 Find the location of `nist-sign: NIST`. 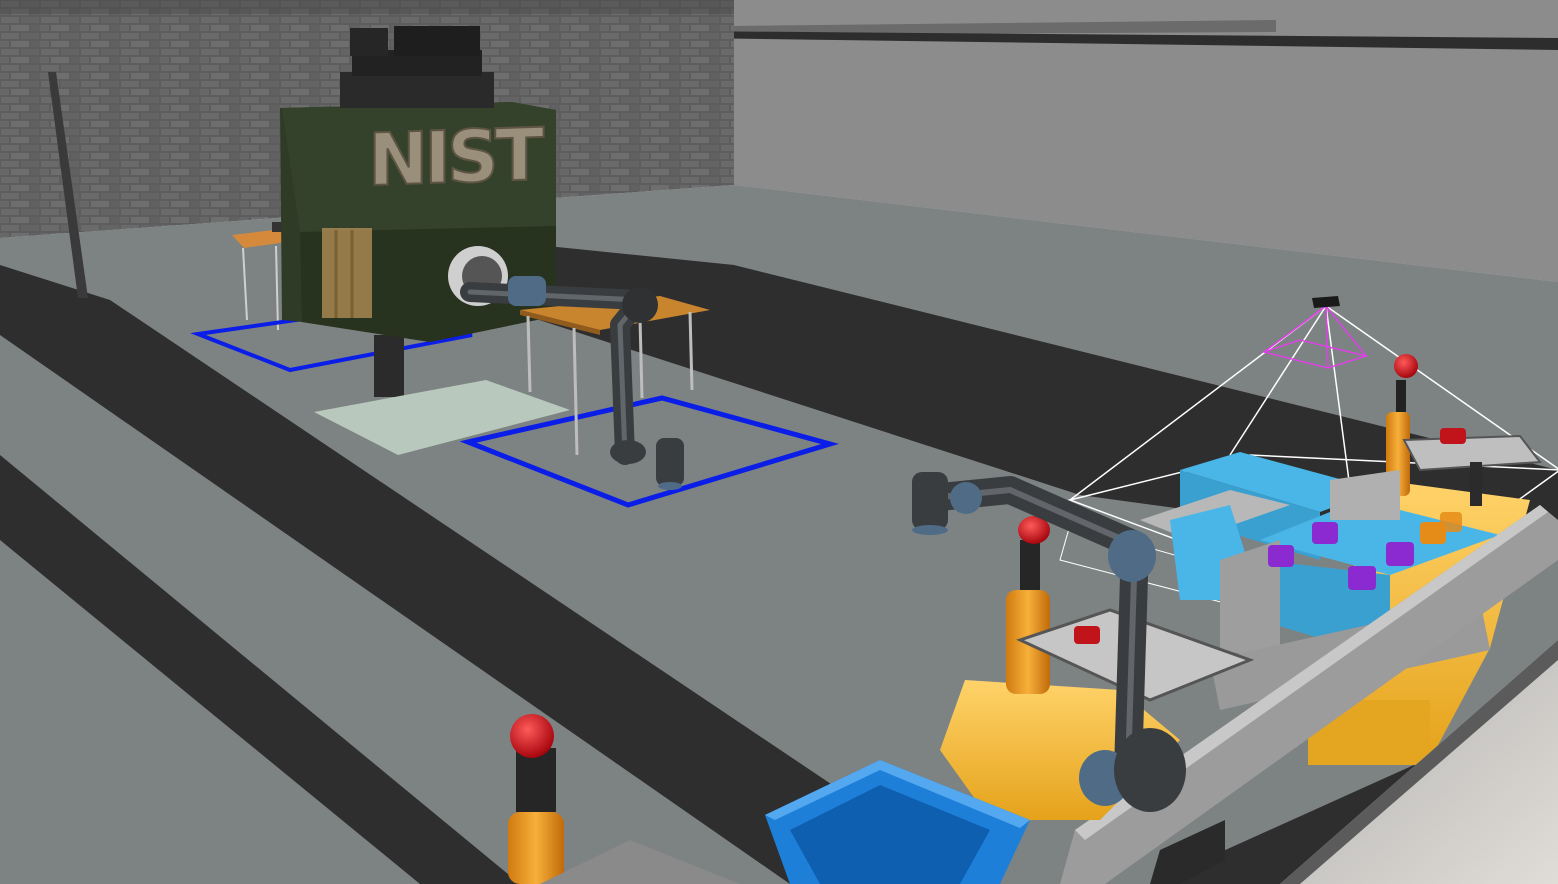

nist-sign: NIST is located at coordinates (456, 157).